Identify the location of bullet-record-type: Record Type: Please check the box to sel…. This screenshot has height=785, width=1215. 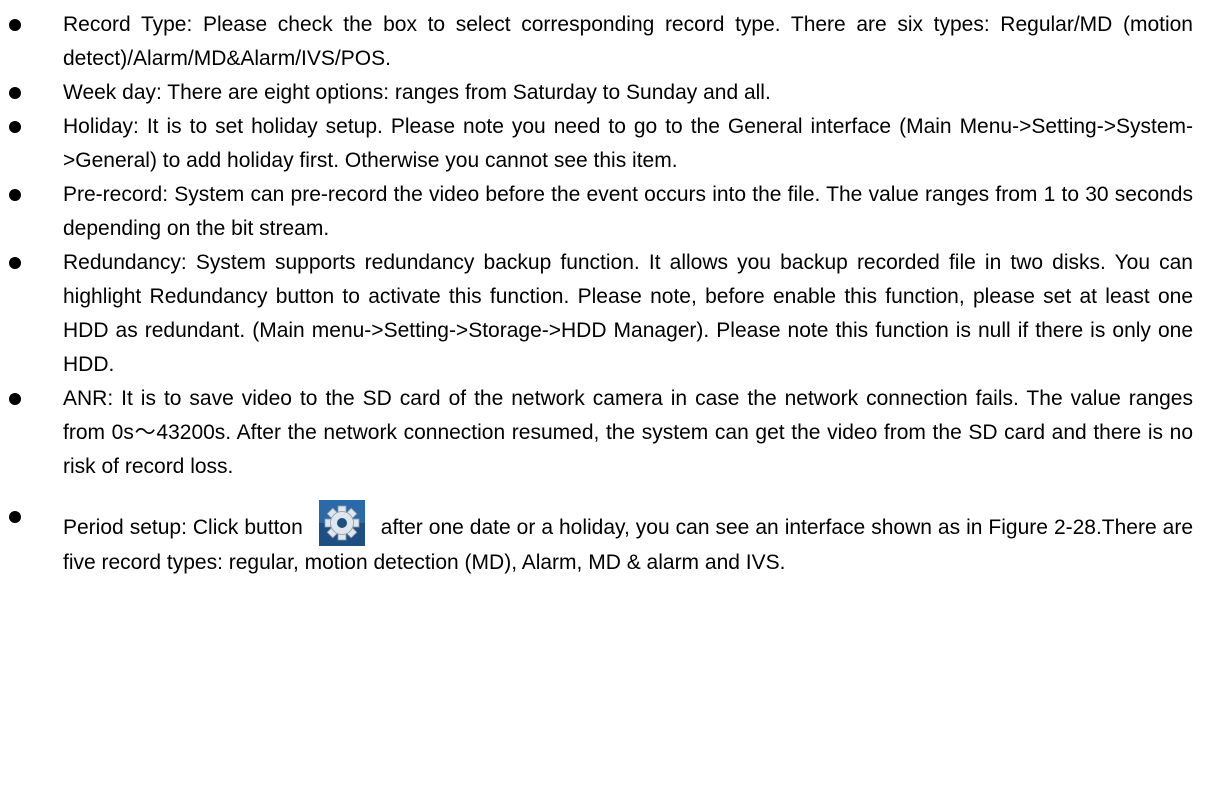
(607, 42).